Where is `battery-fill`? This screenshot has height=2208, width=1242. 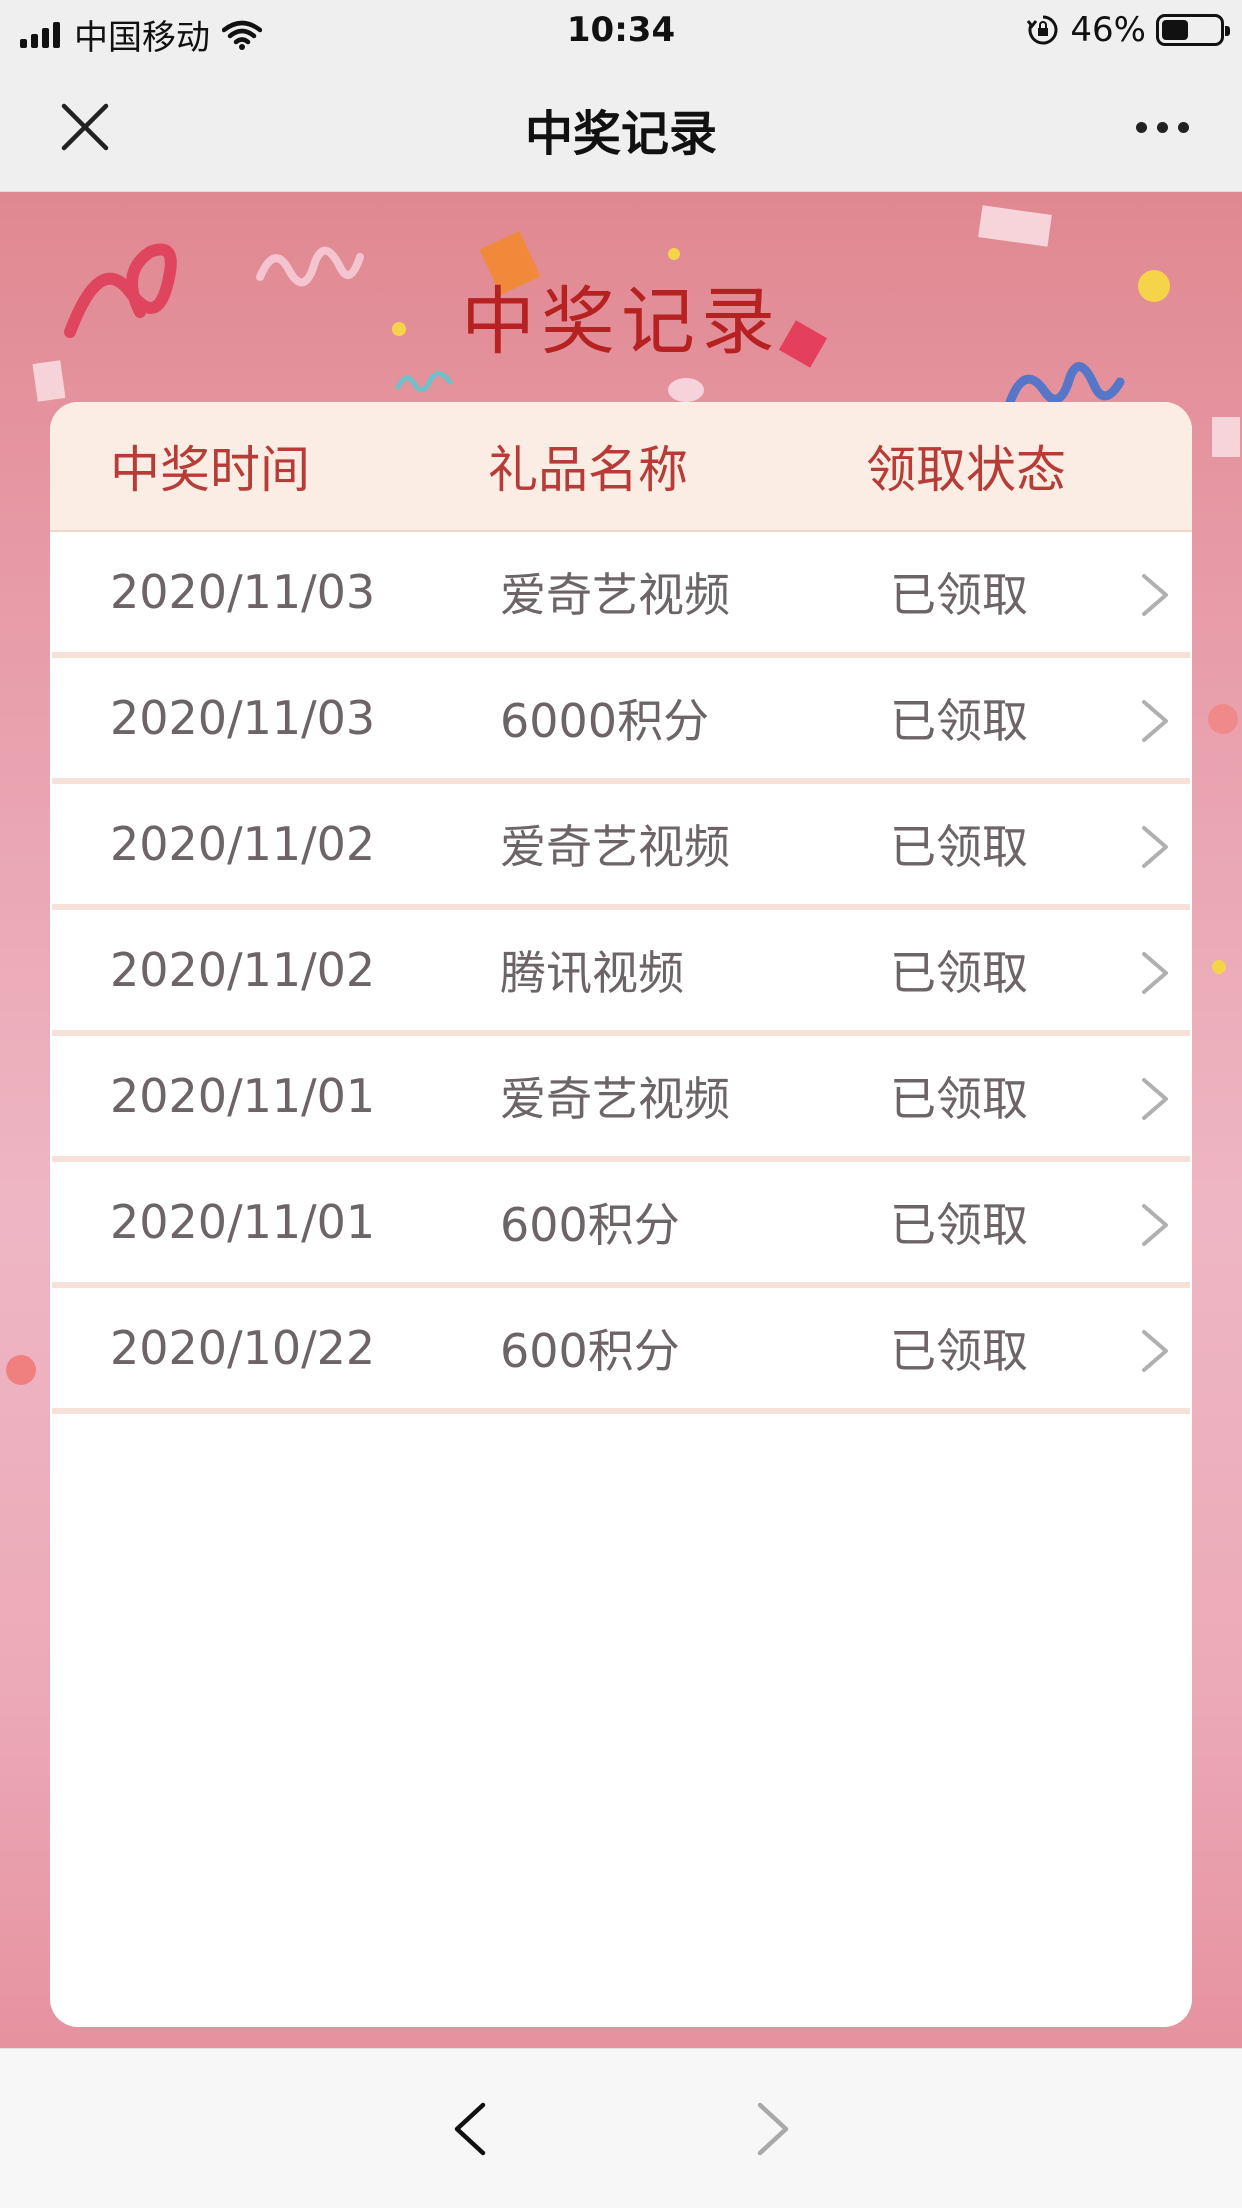 battery-fill is located at coordinates (1175, 30).